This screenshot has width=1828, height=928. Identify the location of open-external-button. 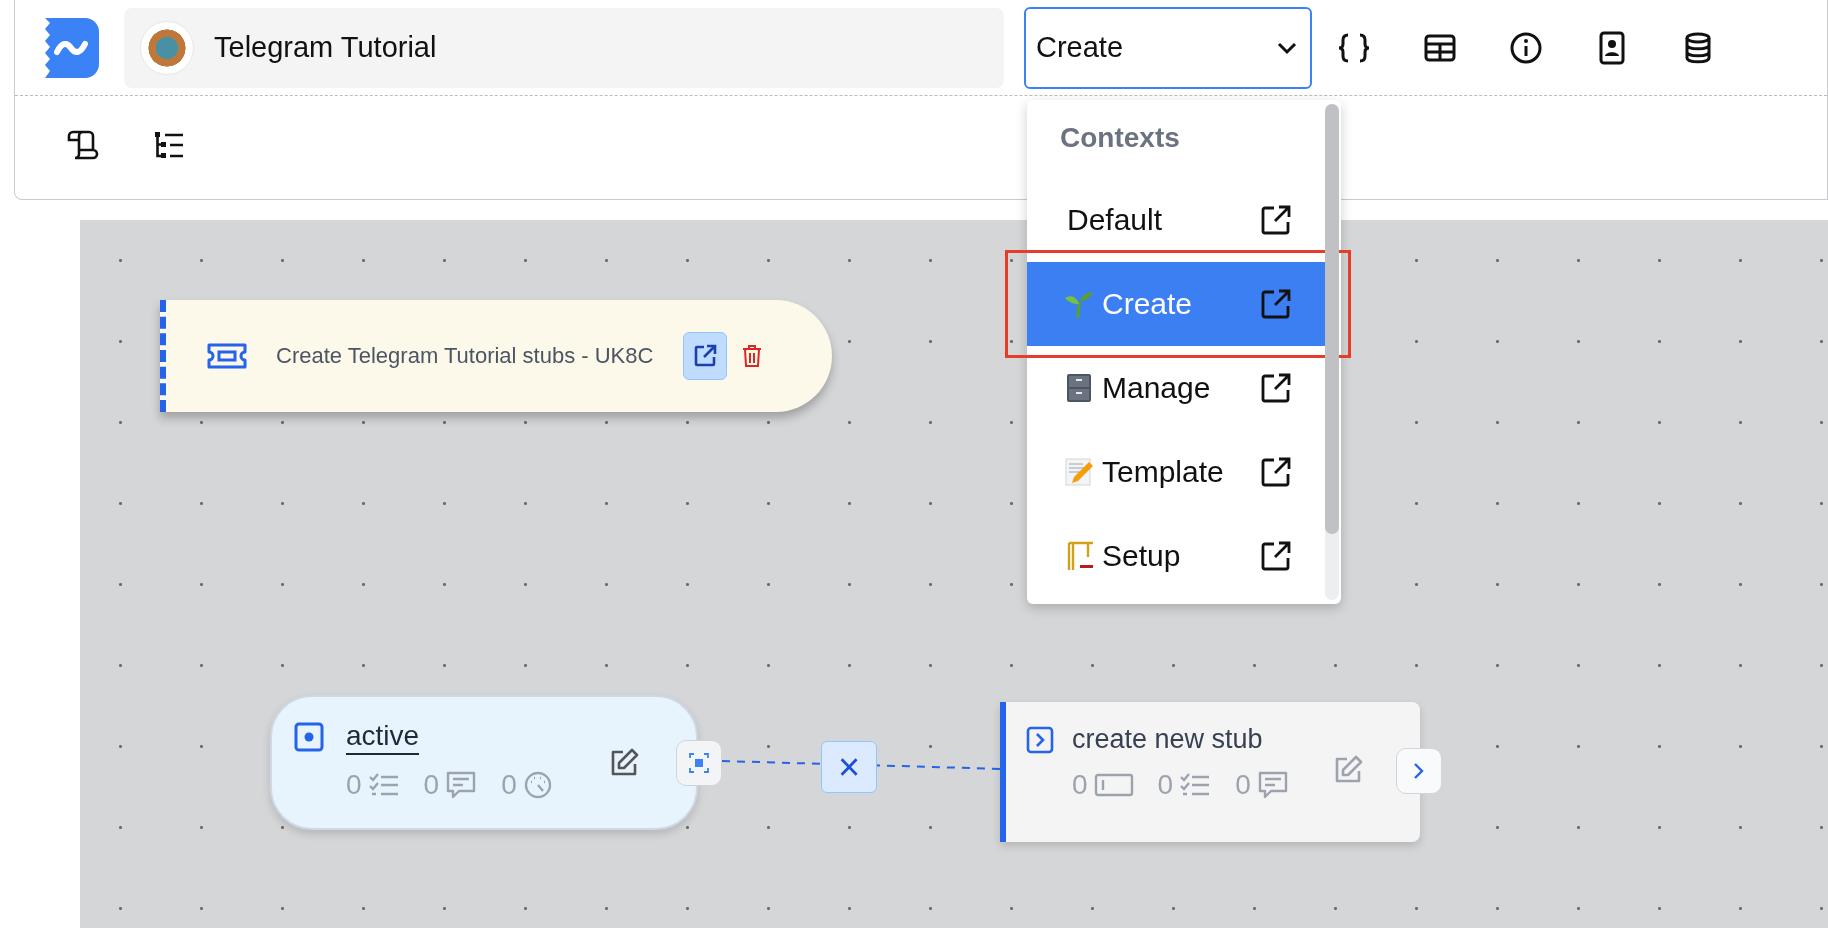
(705, 356).